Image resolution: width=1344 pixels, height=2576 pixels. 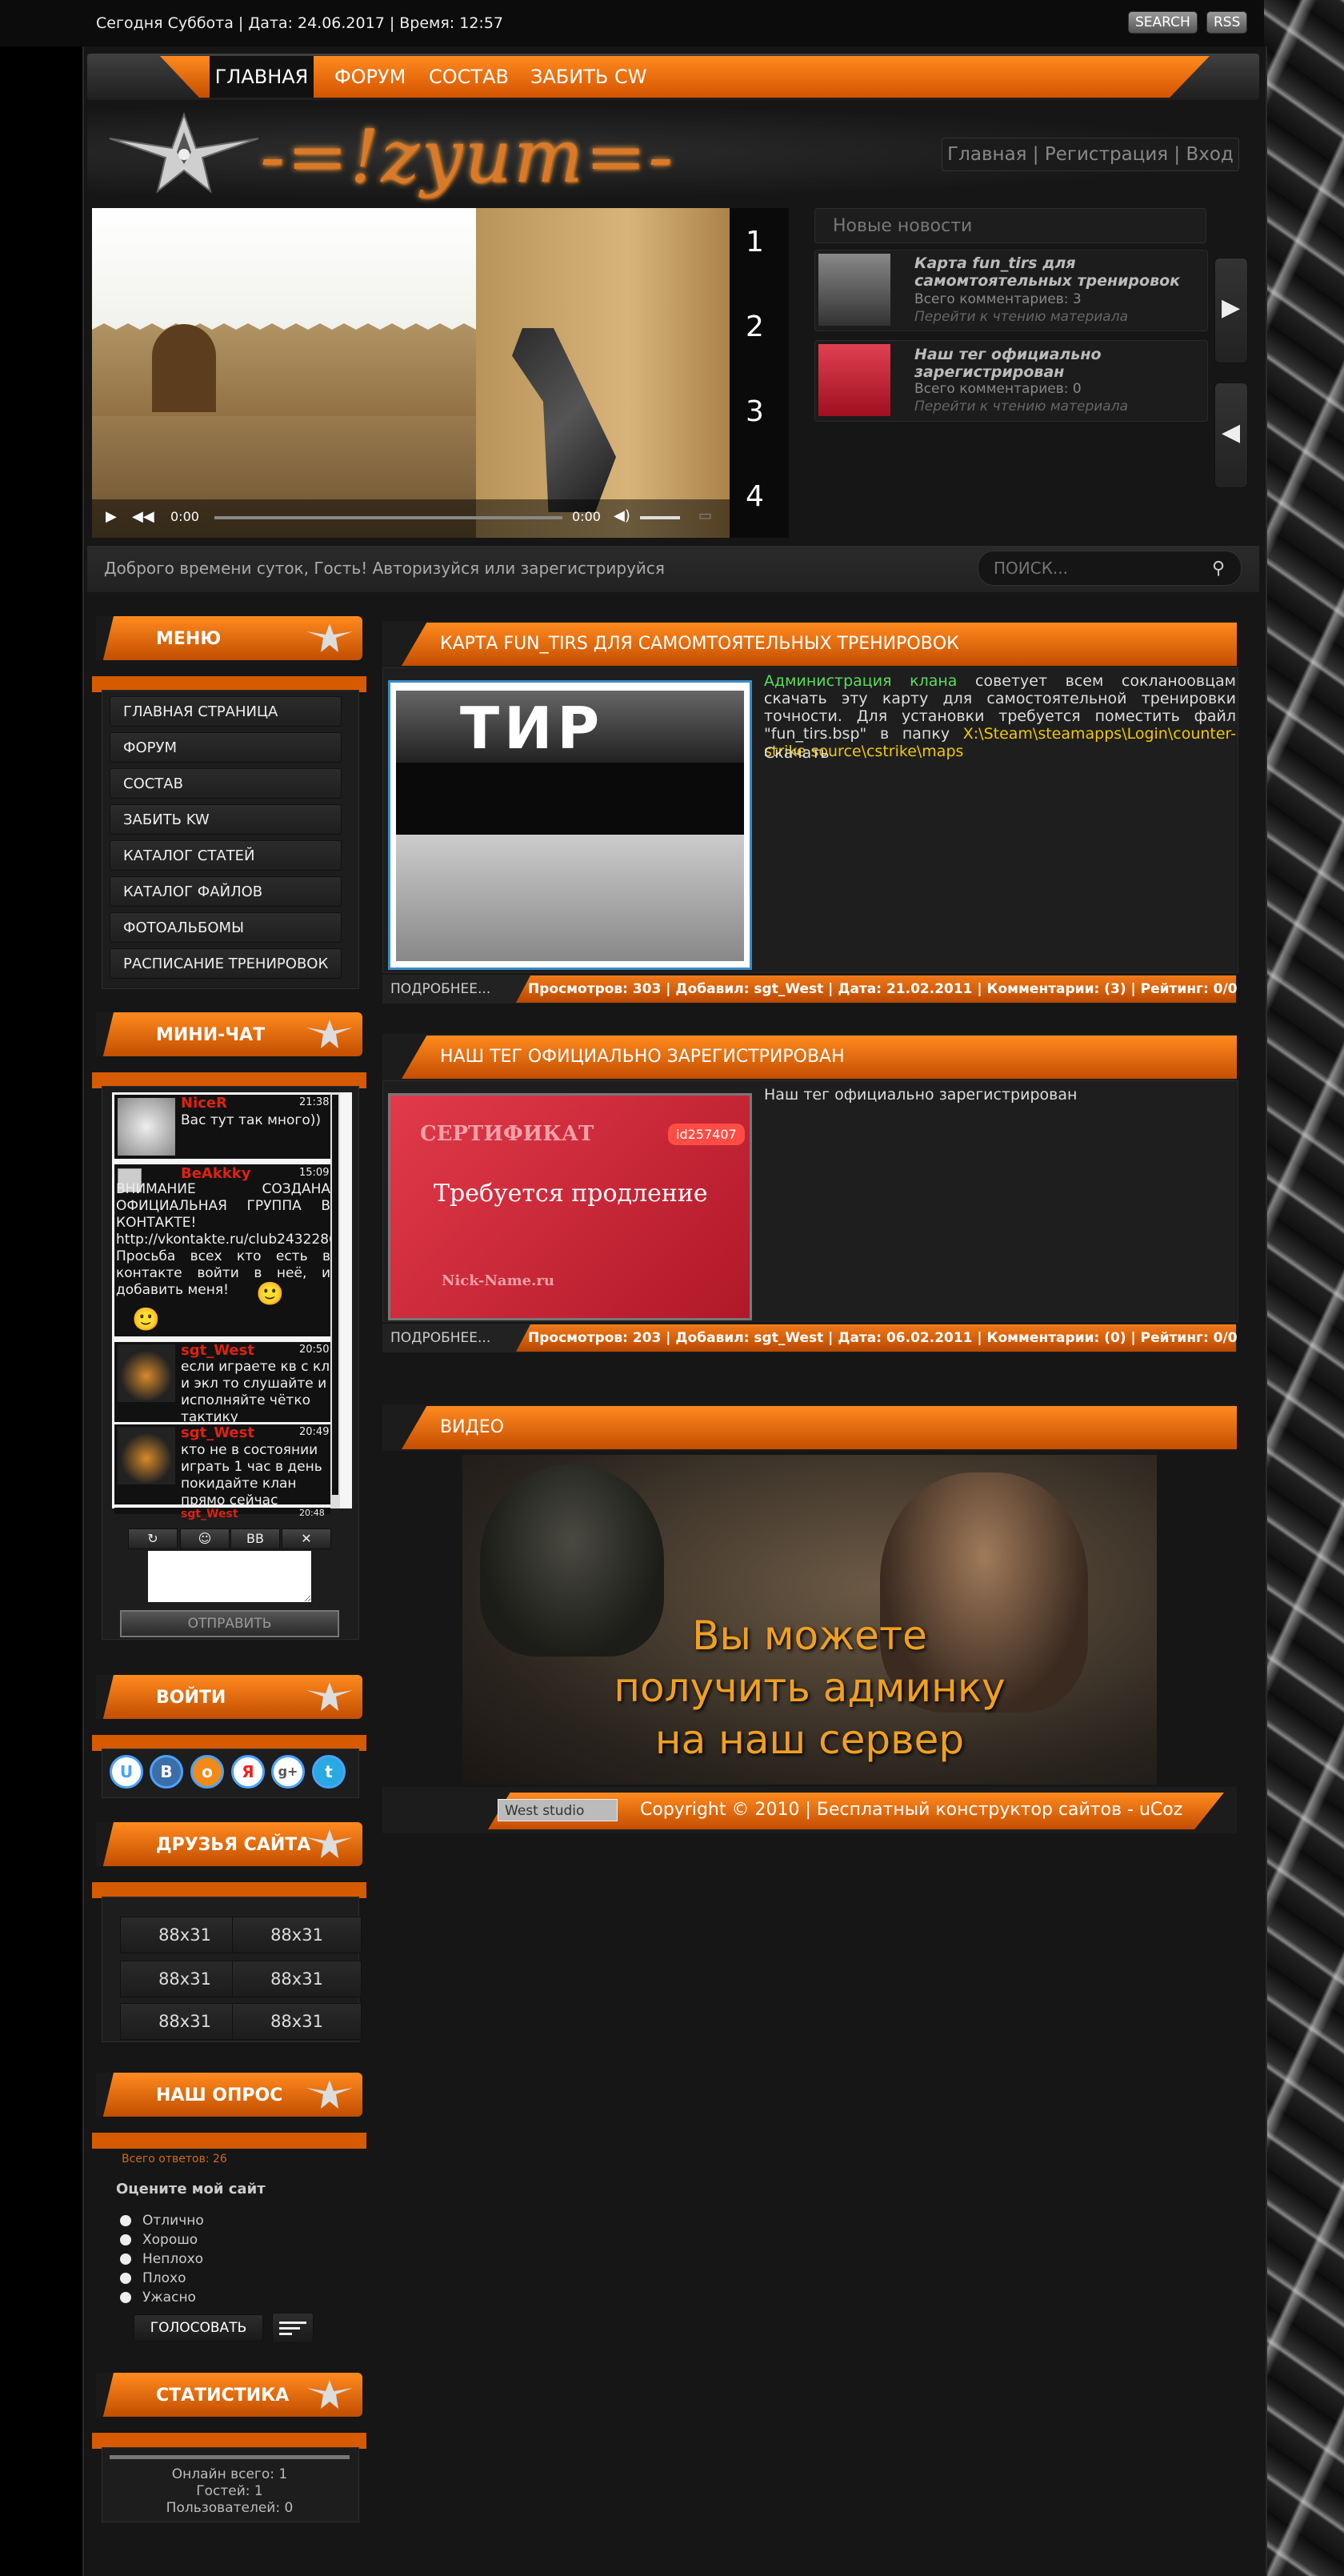 What do you see at coordinates (166, 1772) in the screenshot?
I see `vk-login-icon: B` at bounding box center [166, 1772].